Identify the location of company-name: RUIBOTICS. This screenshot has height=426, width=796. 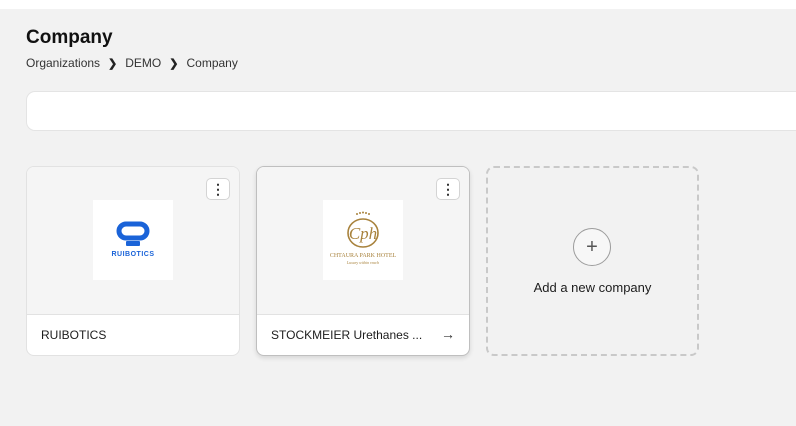
(74, 335).